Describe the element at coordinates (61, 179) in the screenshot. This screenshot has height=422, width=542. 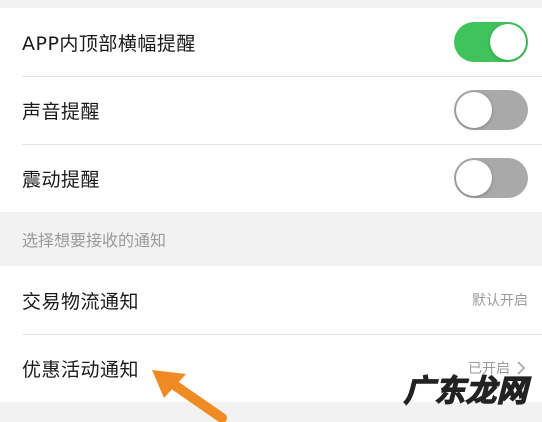
I see `vibration-reminder-label: 震动提醒` at that location.